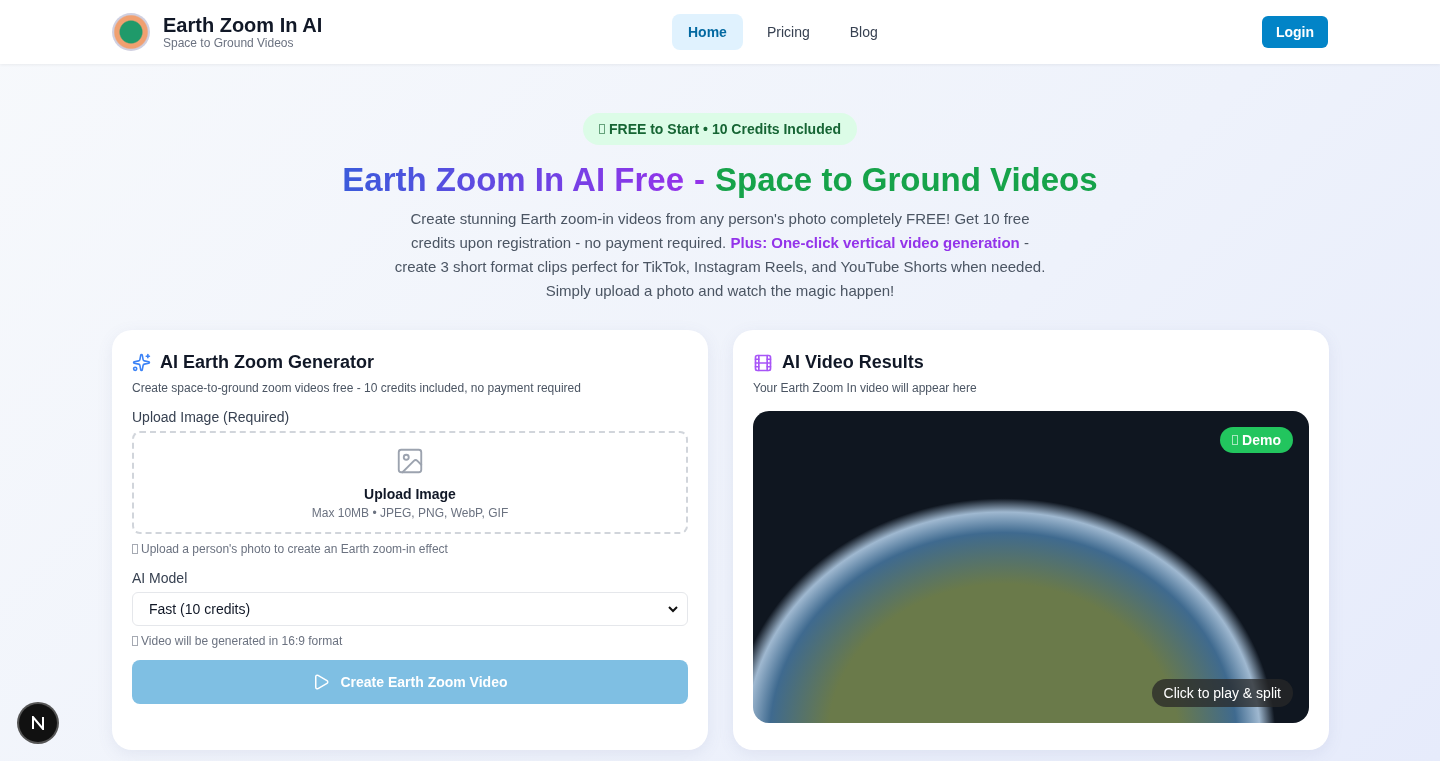 The width and height of the screenshot is (1440, 761). Describe the element at coordinates (410, 482) in the screenshot. I see `upload-dropzone: Upload Image Max 10MB • JPEG, PNG, WebP, GIF` at that location.